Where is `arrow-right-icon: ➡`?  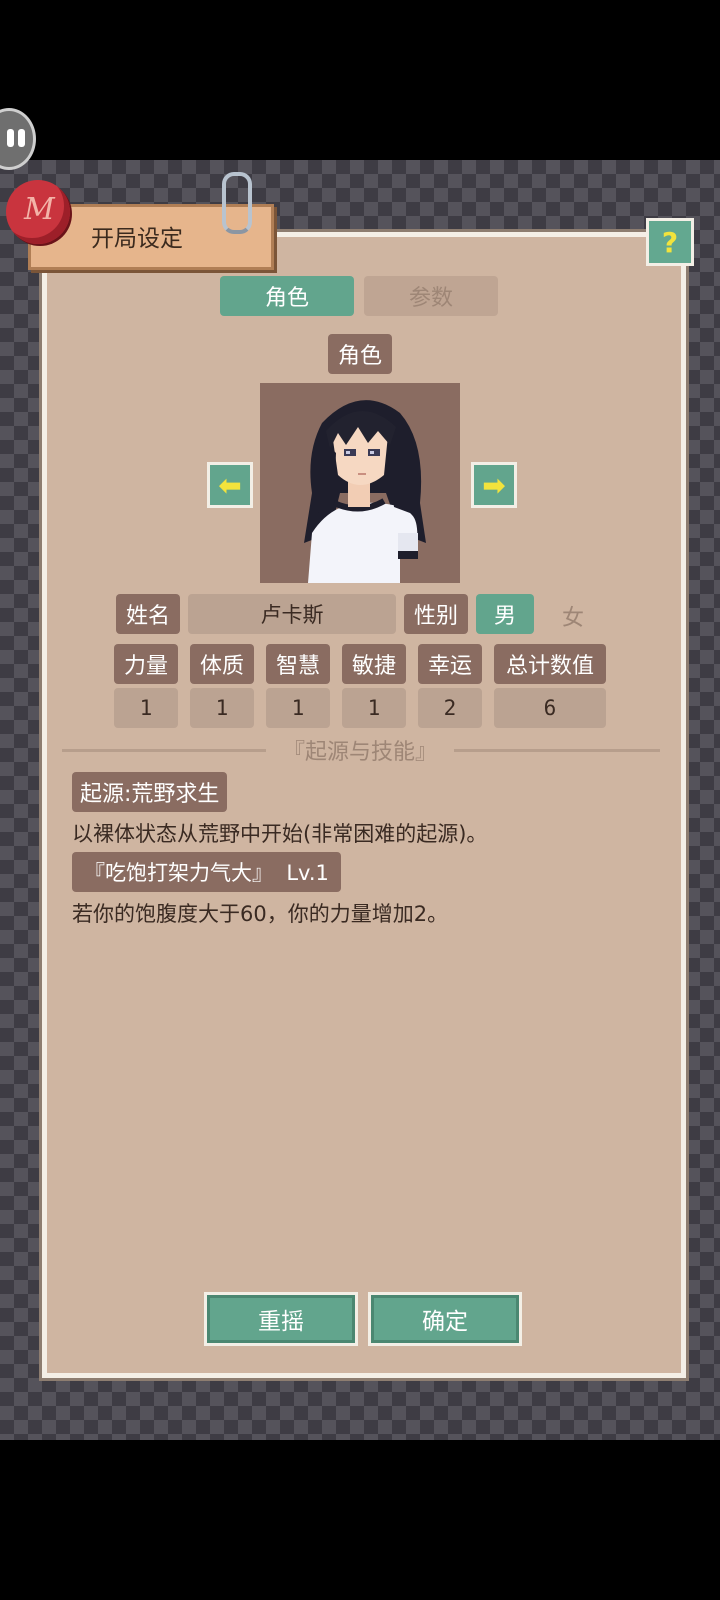
arrow-right-icon: ➡ is located at coordinates (494, 485).